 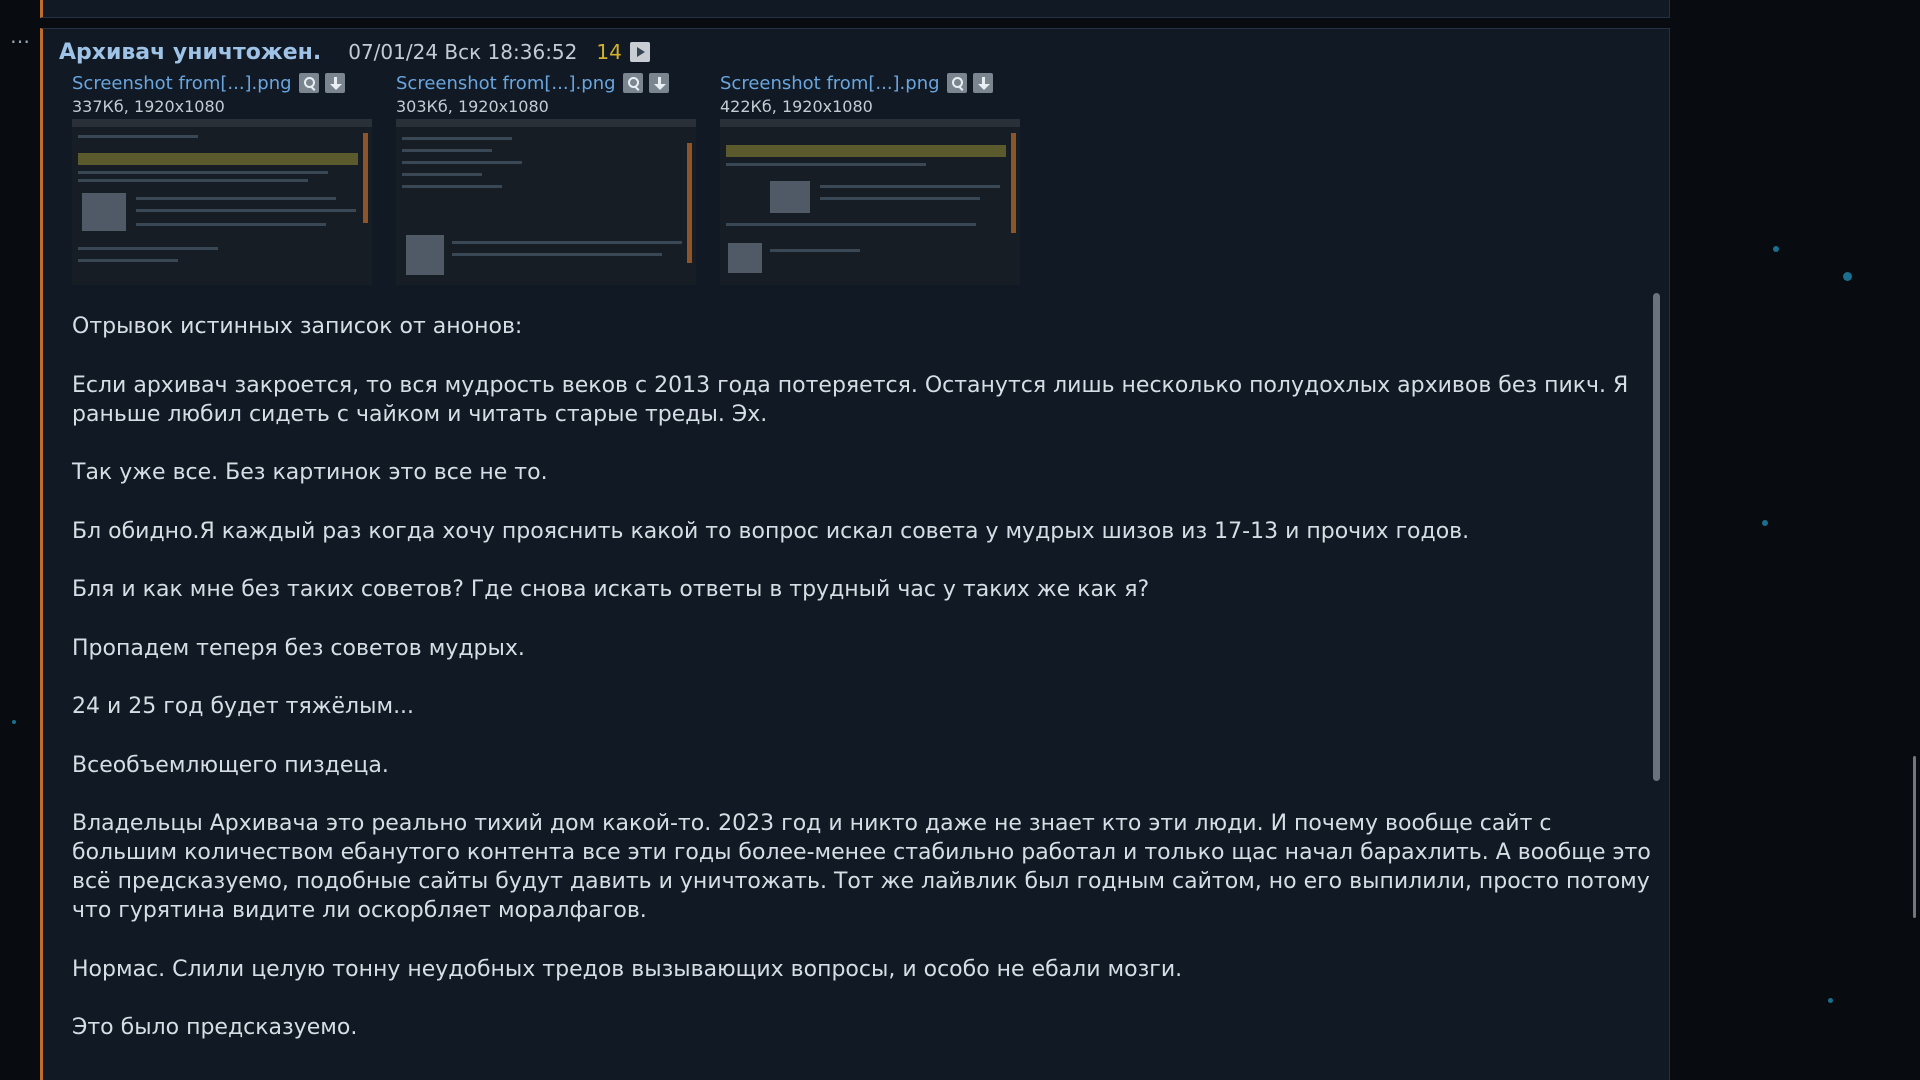 I want to click on attachment-meta: 303Кб, 1920x1080, so click(x=472, y=106).